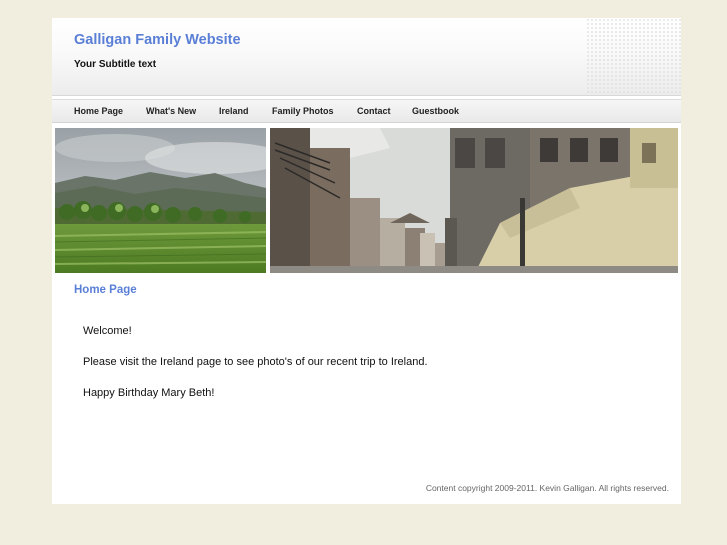 Image resolution: width=727 pixels, height=545 pixels. I want to click on nav-item-guestbook: Guestbook, so click(435, 111).